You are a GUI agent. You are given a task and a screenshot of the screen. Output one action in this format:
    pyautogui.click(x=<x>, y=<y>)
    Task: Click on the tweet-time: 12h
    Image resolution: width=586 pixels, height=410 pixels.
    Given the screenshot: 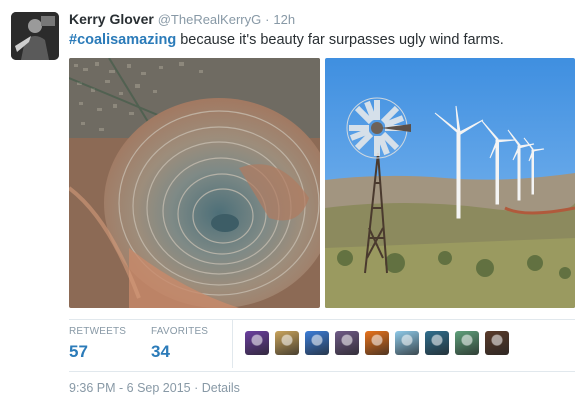 What is the action you would take?
    pyautogui.click(x=284, y=19)
    